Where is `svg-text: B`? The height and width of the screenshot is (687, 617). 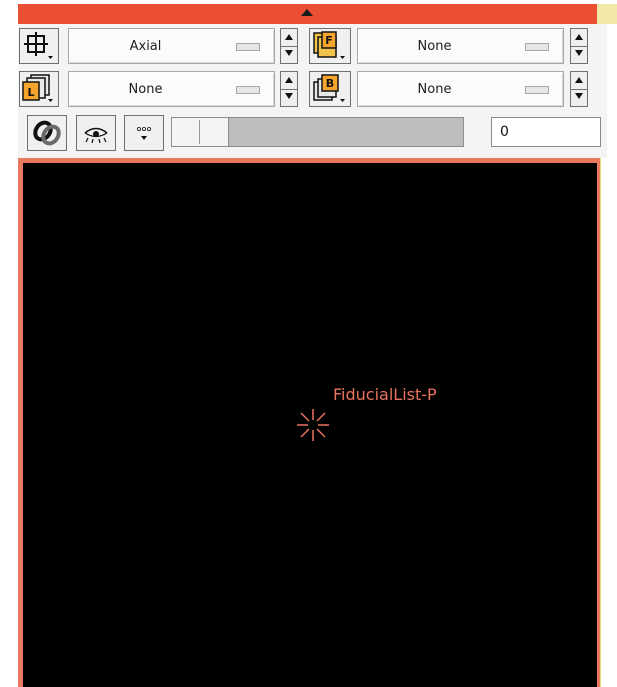
svg-text: B is located at coordinates (330, 83).